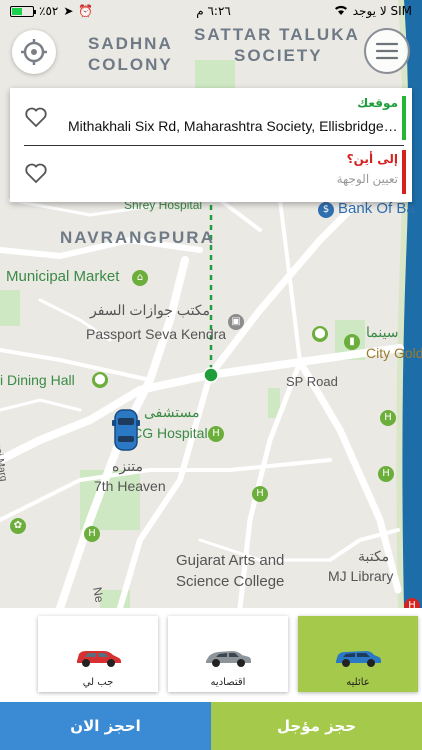 The width and height of the screenshot is (422, 750). I want to click on vehicle-label-economy: اقتصاديه, so click(228, 682).